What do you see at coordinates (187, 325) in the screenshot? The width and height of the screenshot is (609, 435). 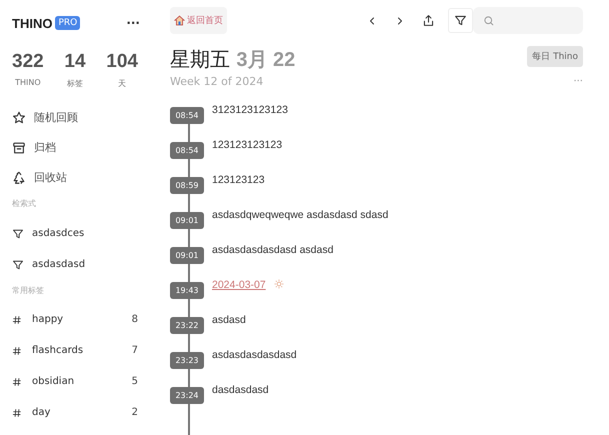 I see `time-badge: 23:22` at bounding box center [187, 325].